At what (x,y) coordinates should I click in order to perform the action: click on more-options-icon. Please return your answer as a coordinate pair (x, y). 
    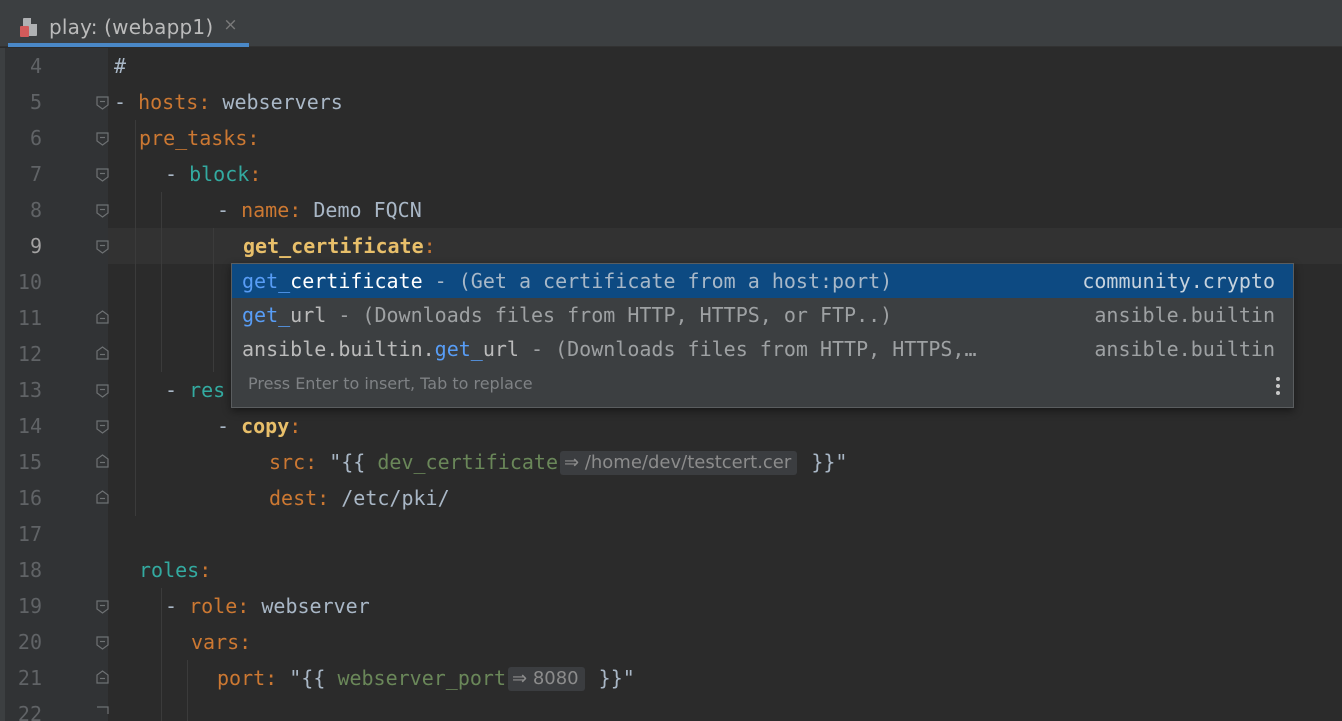
    Looking at the image, I should click on (1278, 386).